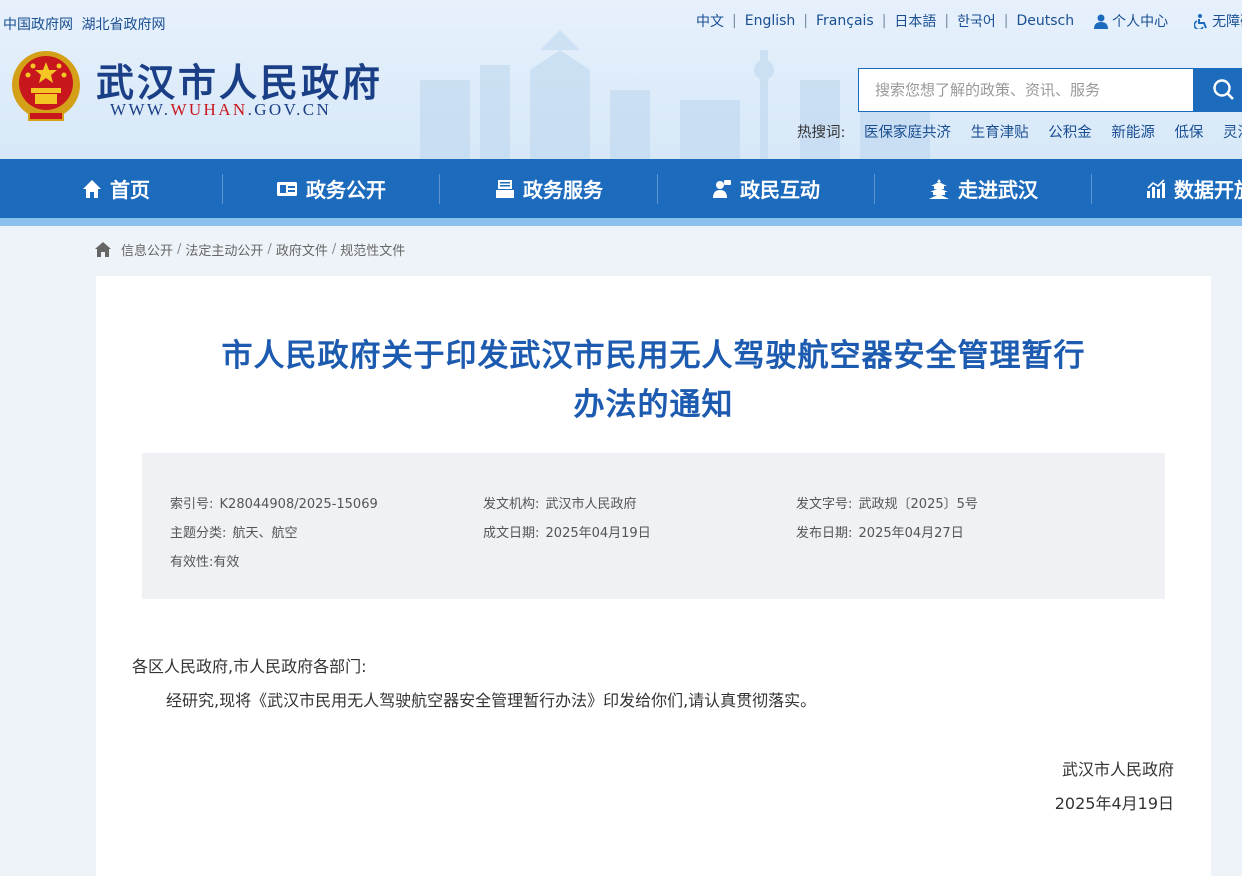 The image size is (1242, 876). I want to click on meta-label: 发文字号:, so click(824, 504).